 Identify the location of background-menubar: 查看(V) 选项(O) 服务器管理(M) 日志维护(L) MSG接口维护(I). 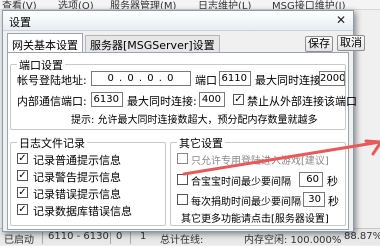
(190, 5).